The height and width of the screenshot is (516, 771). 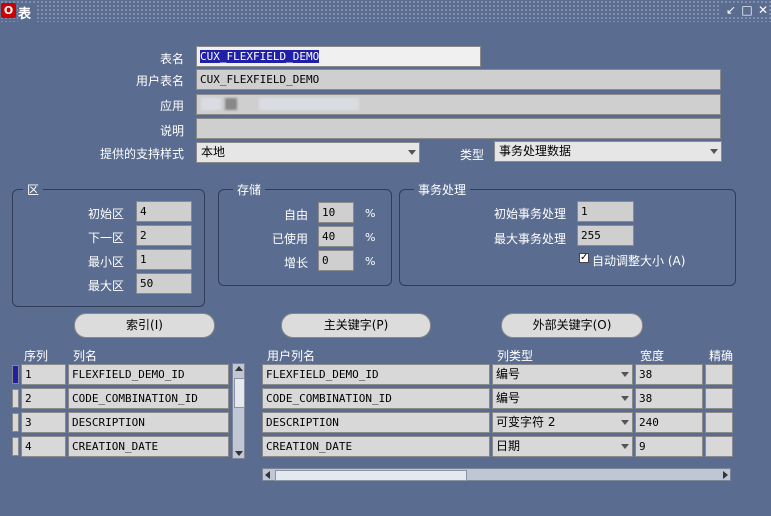 What do you see at coordinates (669, 422) in the screenshot?
I see `table-row-width: 240` at bounding box center [669, 422].